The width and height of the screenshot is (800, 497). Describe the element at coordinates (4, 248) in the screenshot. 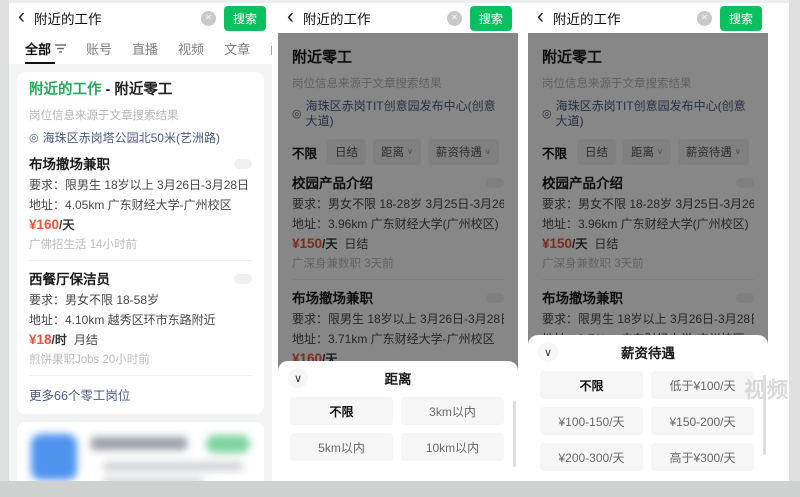

I see `screen-edge-left` at that location.